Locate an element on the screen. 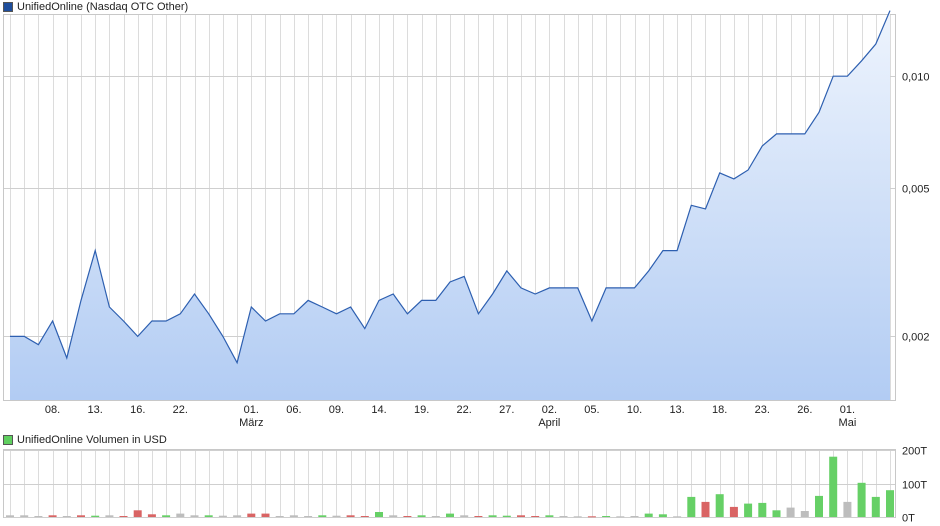  x-tick-label: 19. is located at coordinates (421, 410).